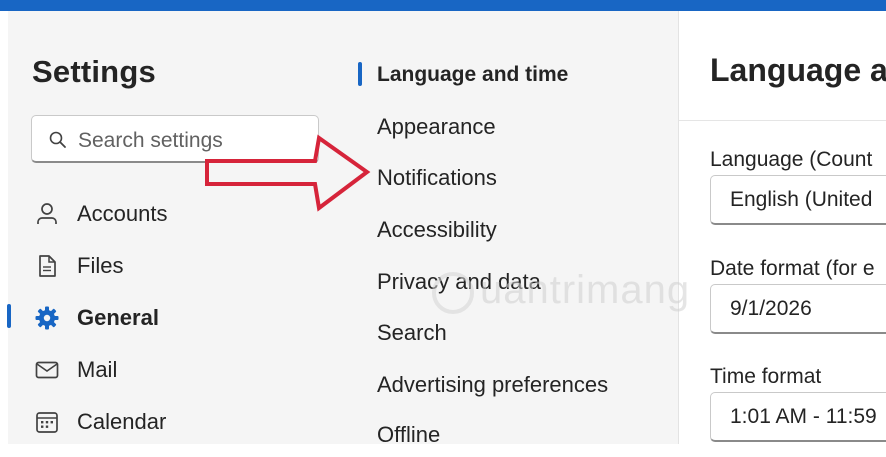 The height and width of the screenshot is (457, 886). Describe the element at coordinates (47, 266) in the screenshot. I see `file-icon` at that location.